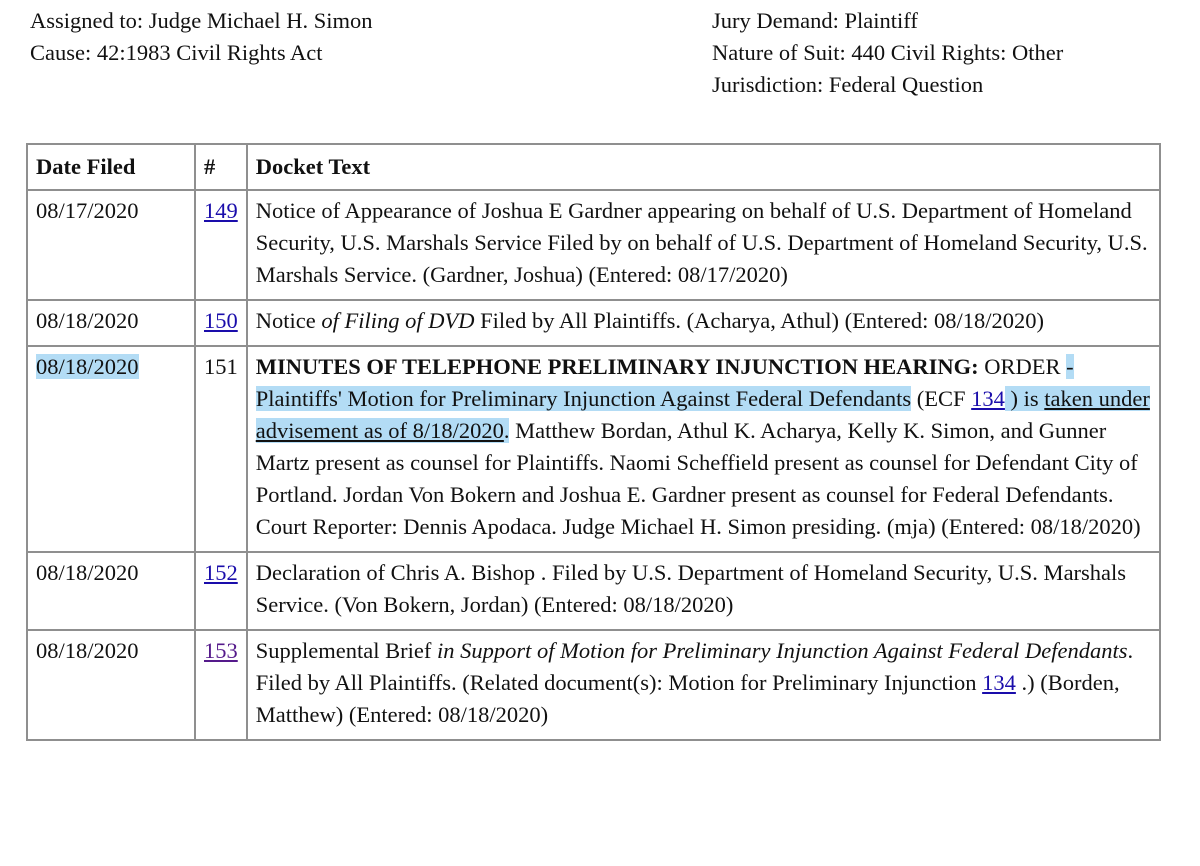 Image resolution: width=1200 pixels, height=866 pixels. Describe the element at coordinates (941, 398) in the screenshot. I see `docket-text-part: (ECF` at that location.